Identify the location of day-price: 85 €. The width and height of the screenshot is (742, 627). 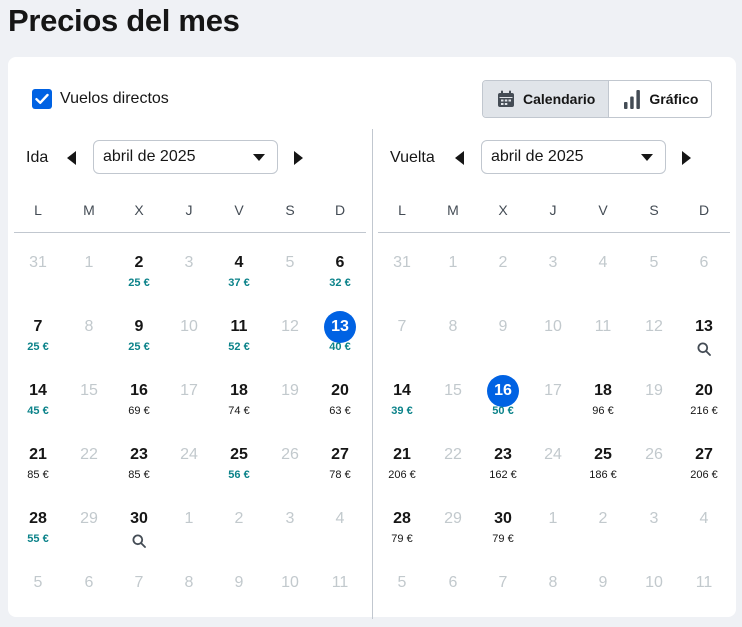
(139, 475).